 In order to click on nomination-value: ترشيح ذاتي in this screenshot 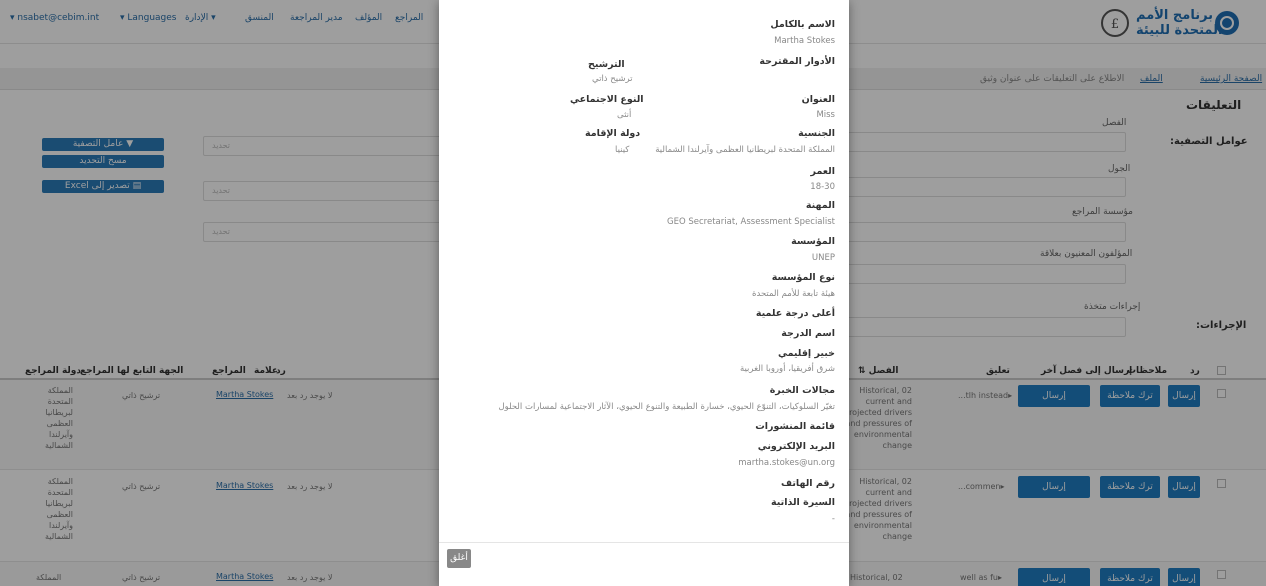, I will do `click(612, 79)`.